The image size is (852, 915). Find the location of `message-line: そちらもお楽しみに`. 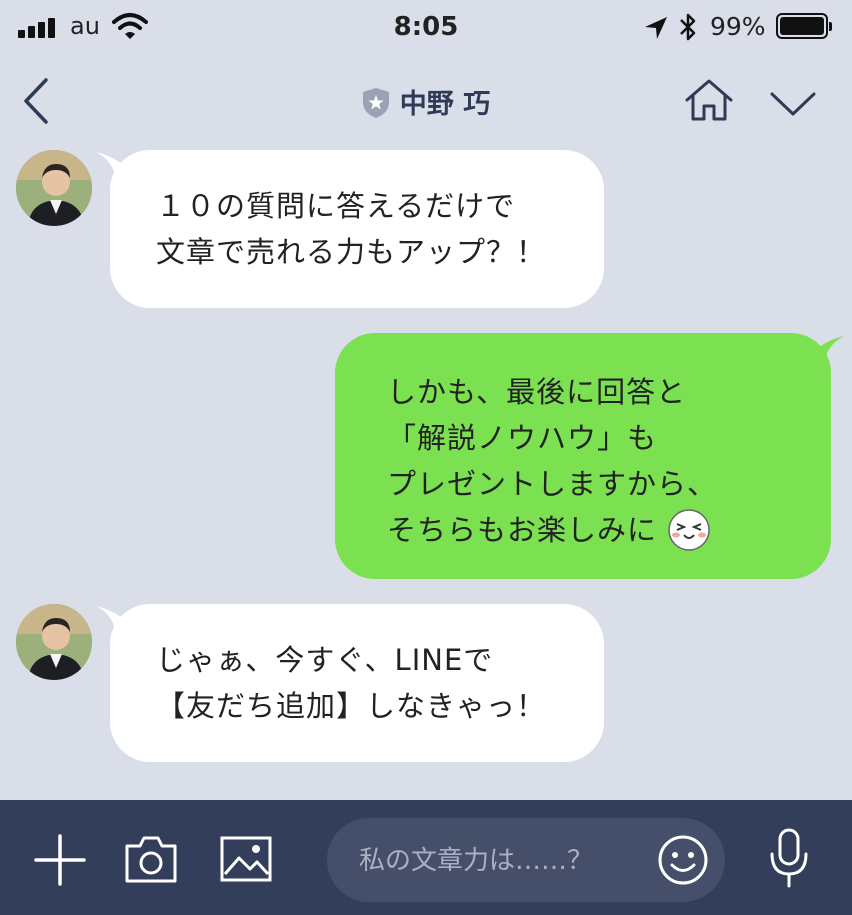

message-line: そちらもお楽しみに is located at coordinates (609, 530).